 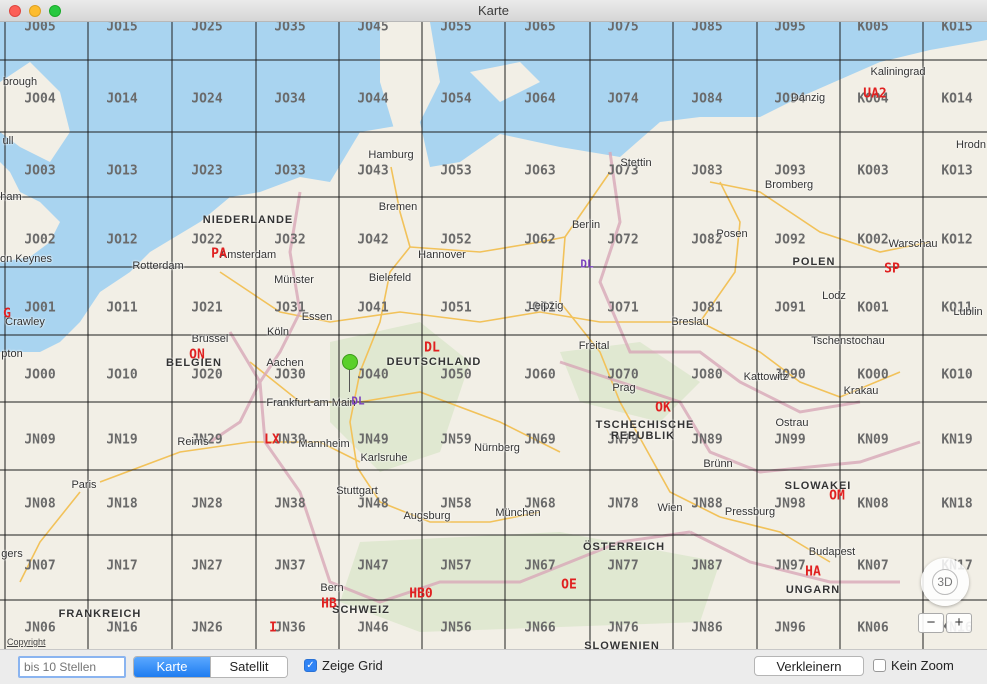 I want to click on city-label: Stuttgart, so click(x=357, y=491).